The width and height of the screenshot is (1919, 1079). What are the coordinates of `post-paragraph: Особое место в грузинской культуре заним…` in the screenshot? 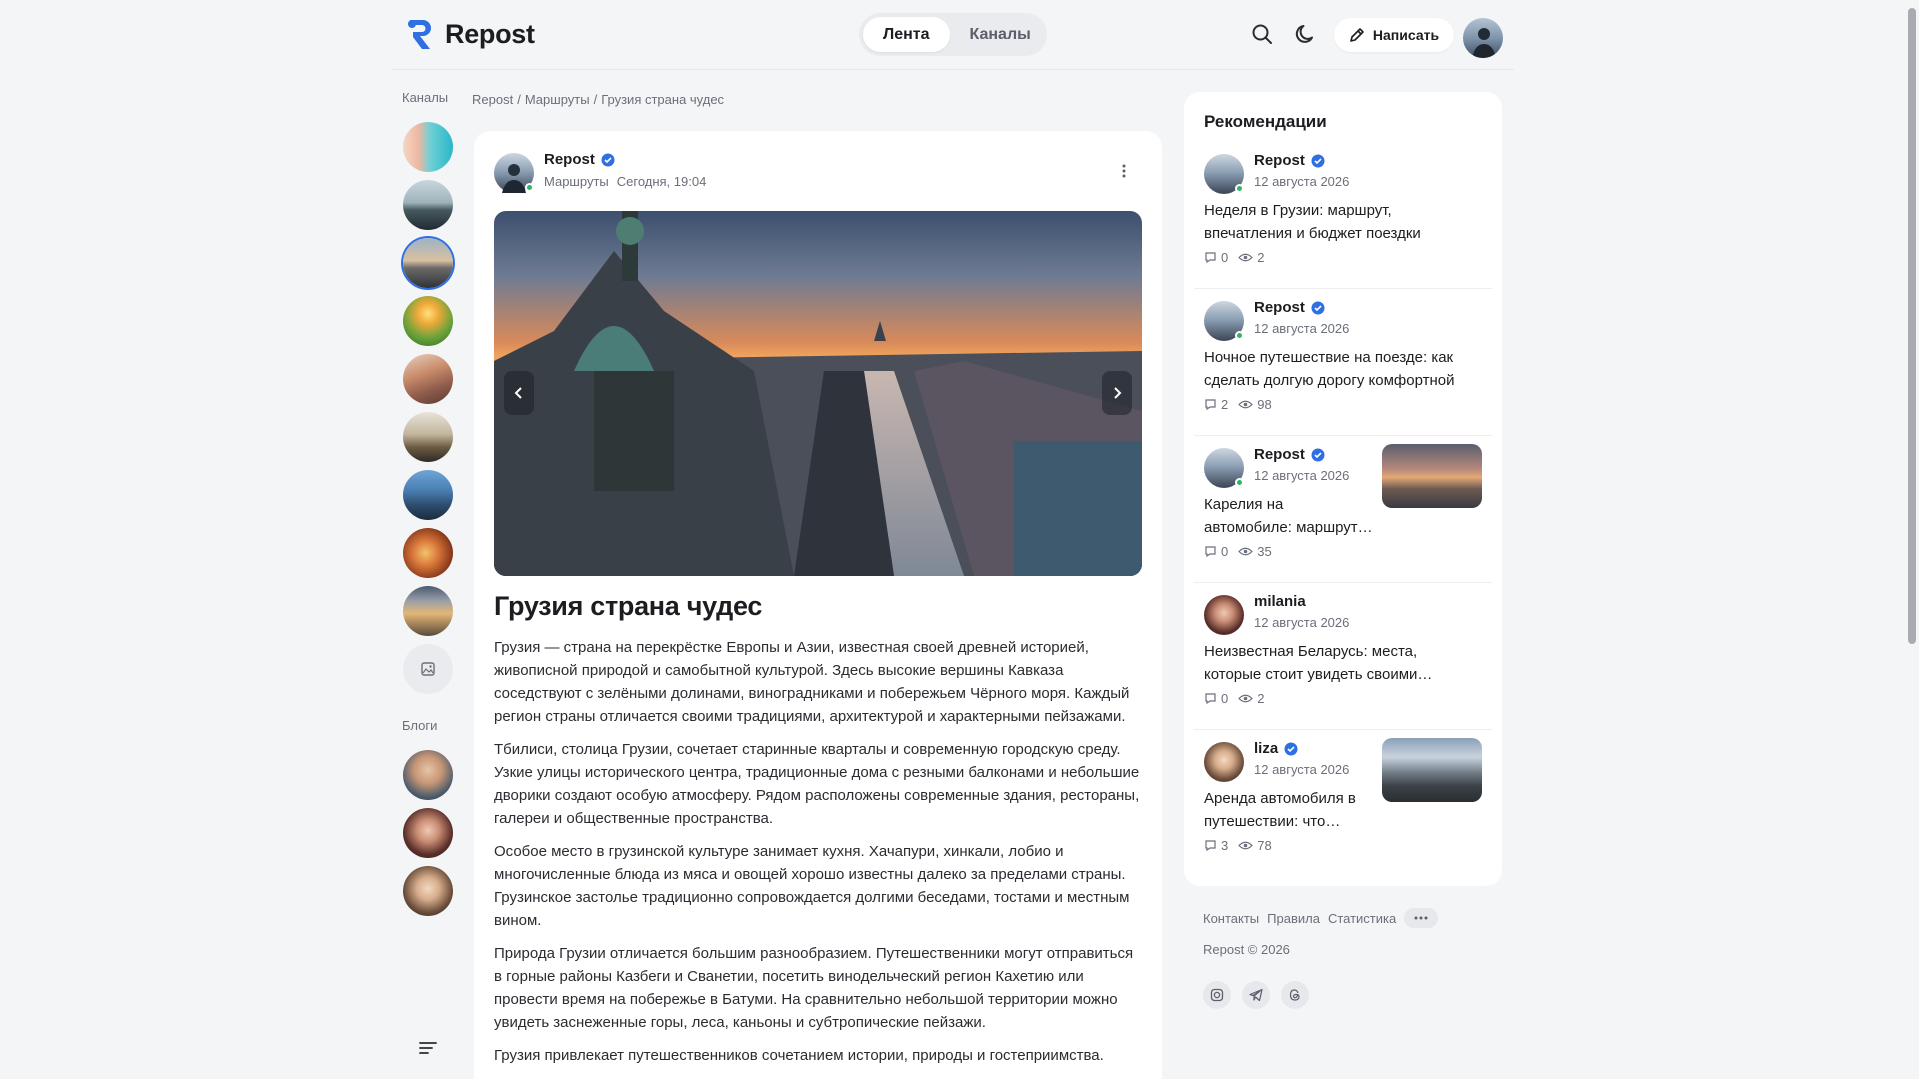 It's located at (812, 886).